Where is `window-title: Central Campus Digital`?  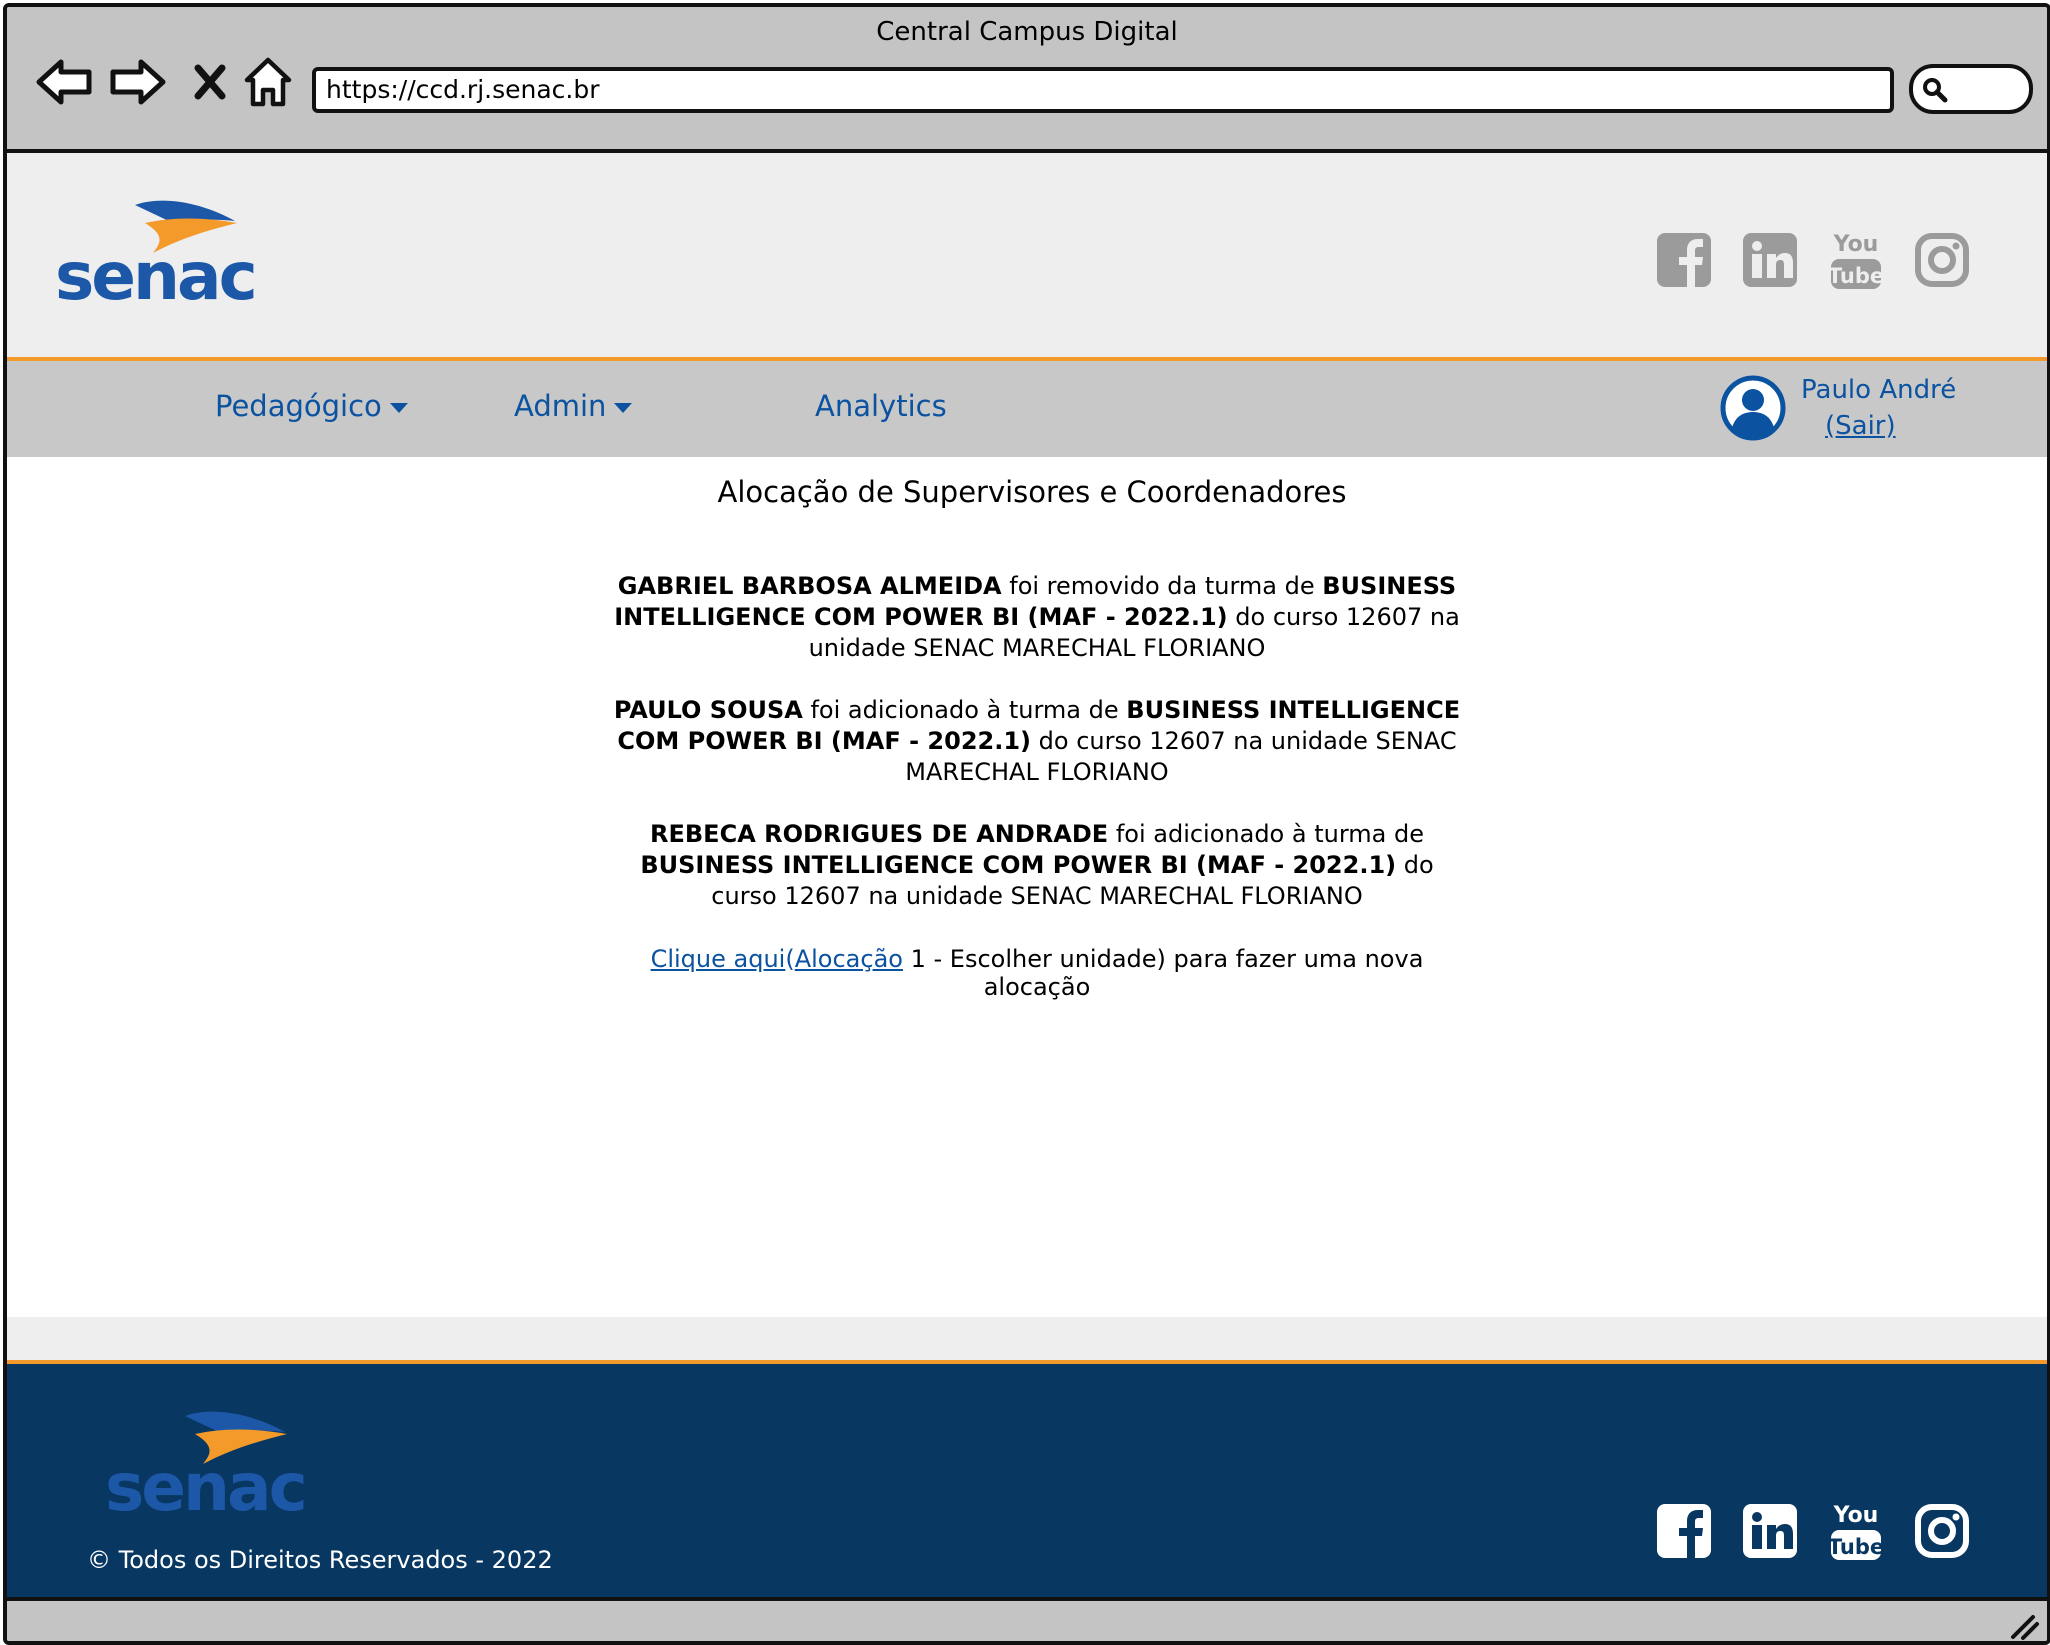
window-title: Central Campus Digital is located at coordinates (1027, 32).